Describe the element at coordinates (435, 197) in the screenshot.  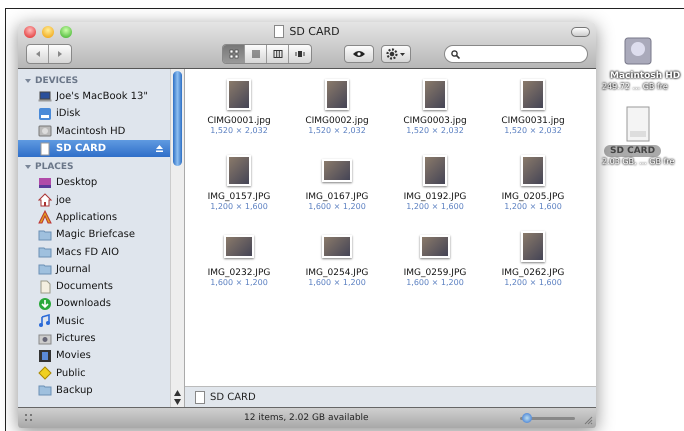
I see `file-name: IMG_0192.JPG` at that location.